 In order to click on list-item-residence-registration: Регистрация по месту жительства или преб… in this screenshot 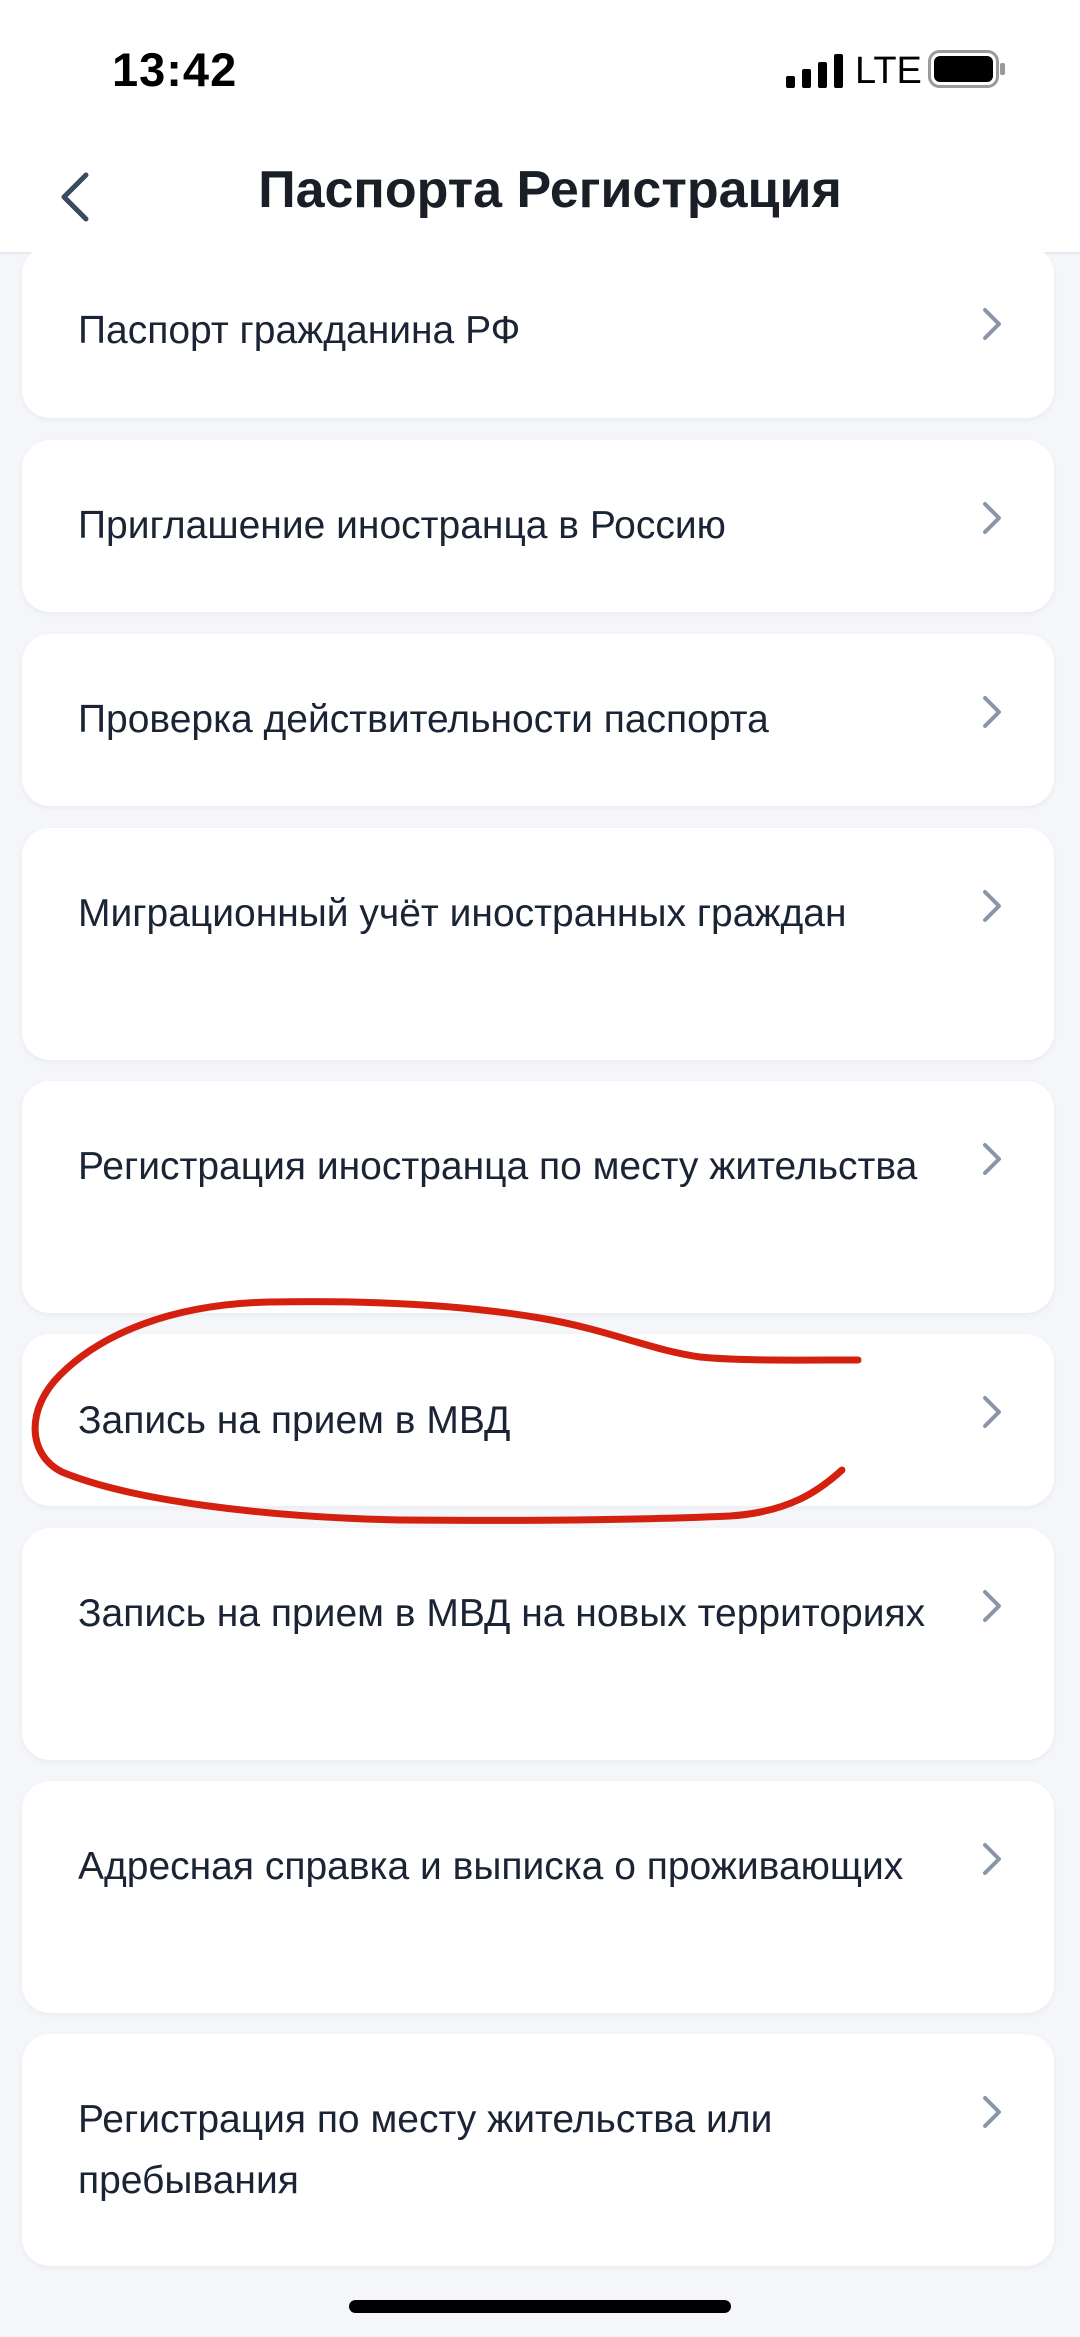, I will do `click(538, 2150)`.